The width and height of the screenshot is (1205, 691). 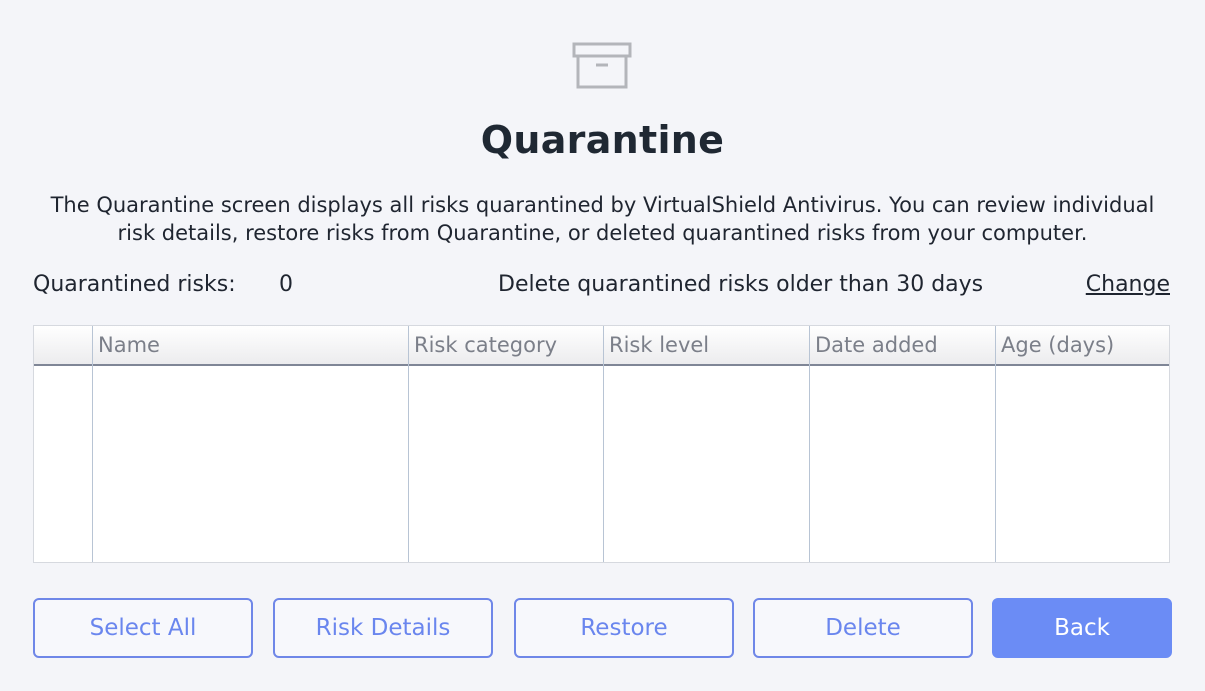 What do you see at coordinates (63, 444) in the screenshot?
I see `column-select` at bounding box center [63, 444].